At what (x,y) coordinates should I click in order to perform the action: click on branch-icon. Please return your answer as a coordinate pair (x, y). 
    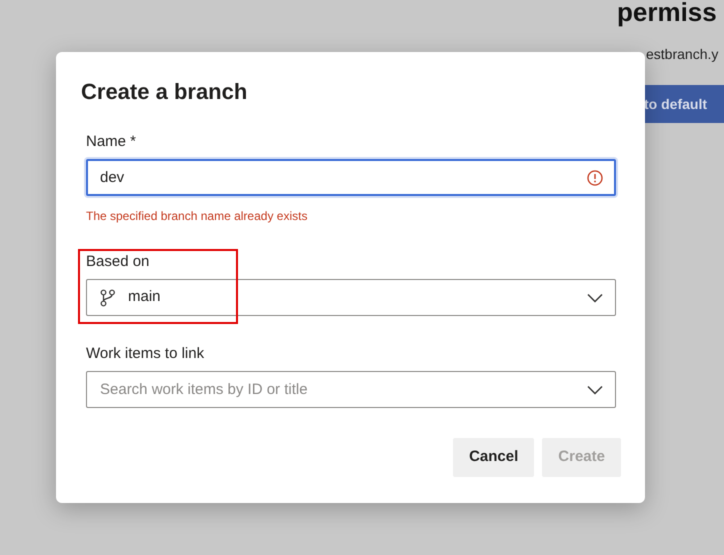
    Looking at the image, I should click on (108, 297).